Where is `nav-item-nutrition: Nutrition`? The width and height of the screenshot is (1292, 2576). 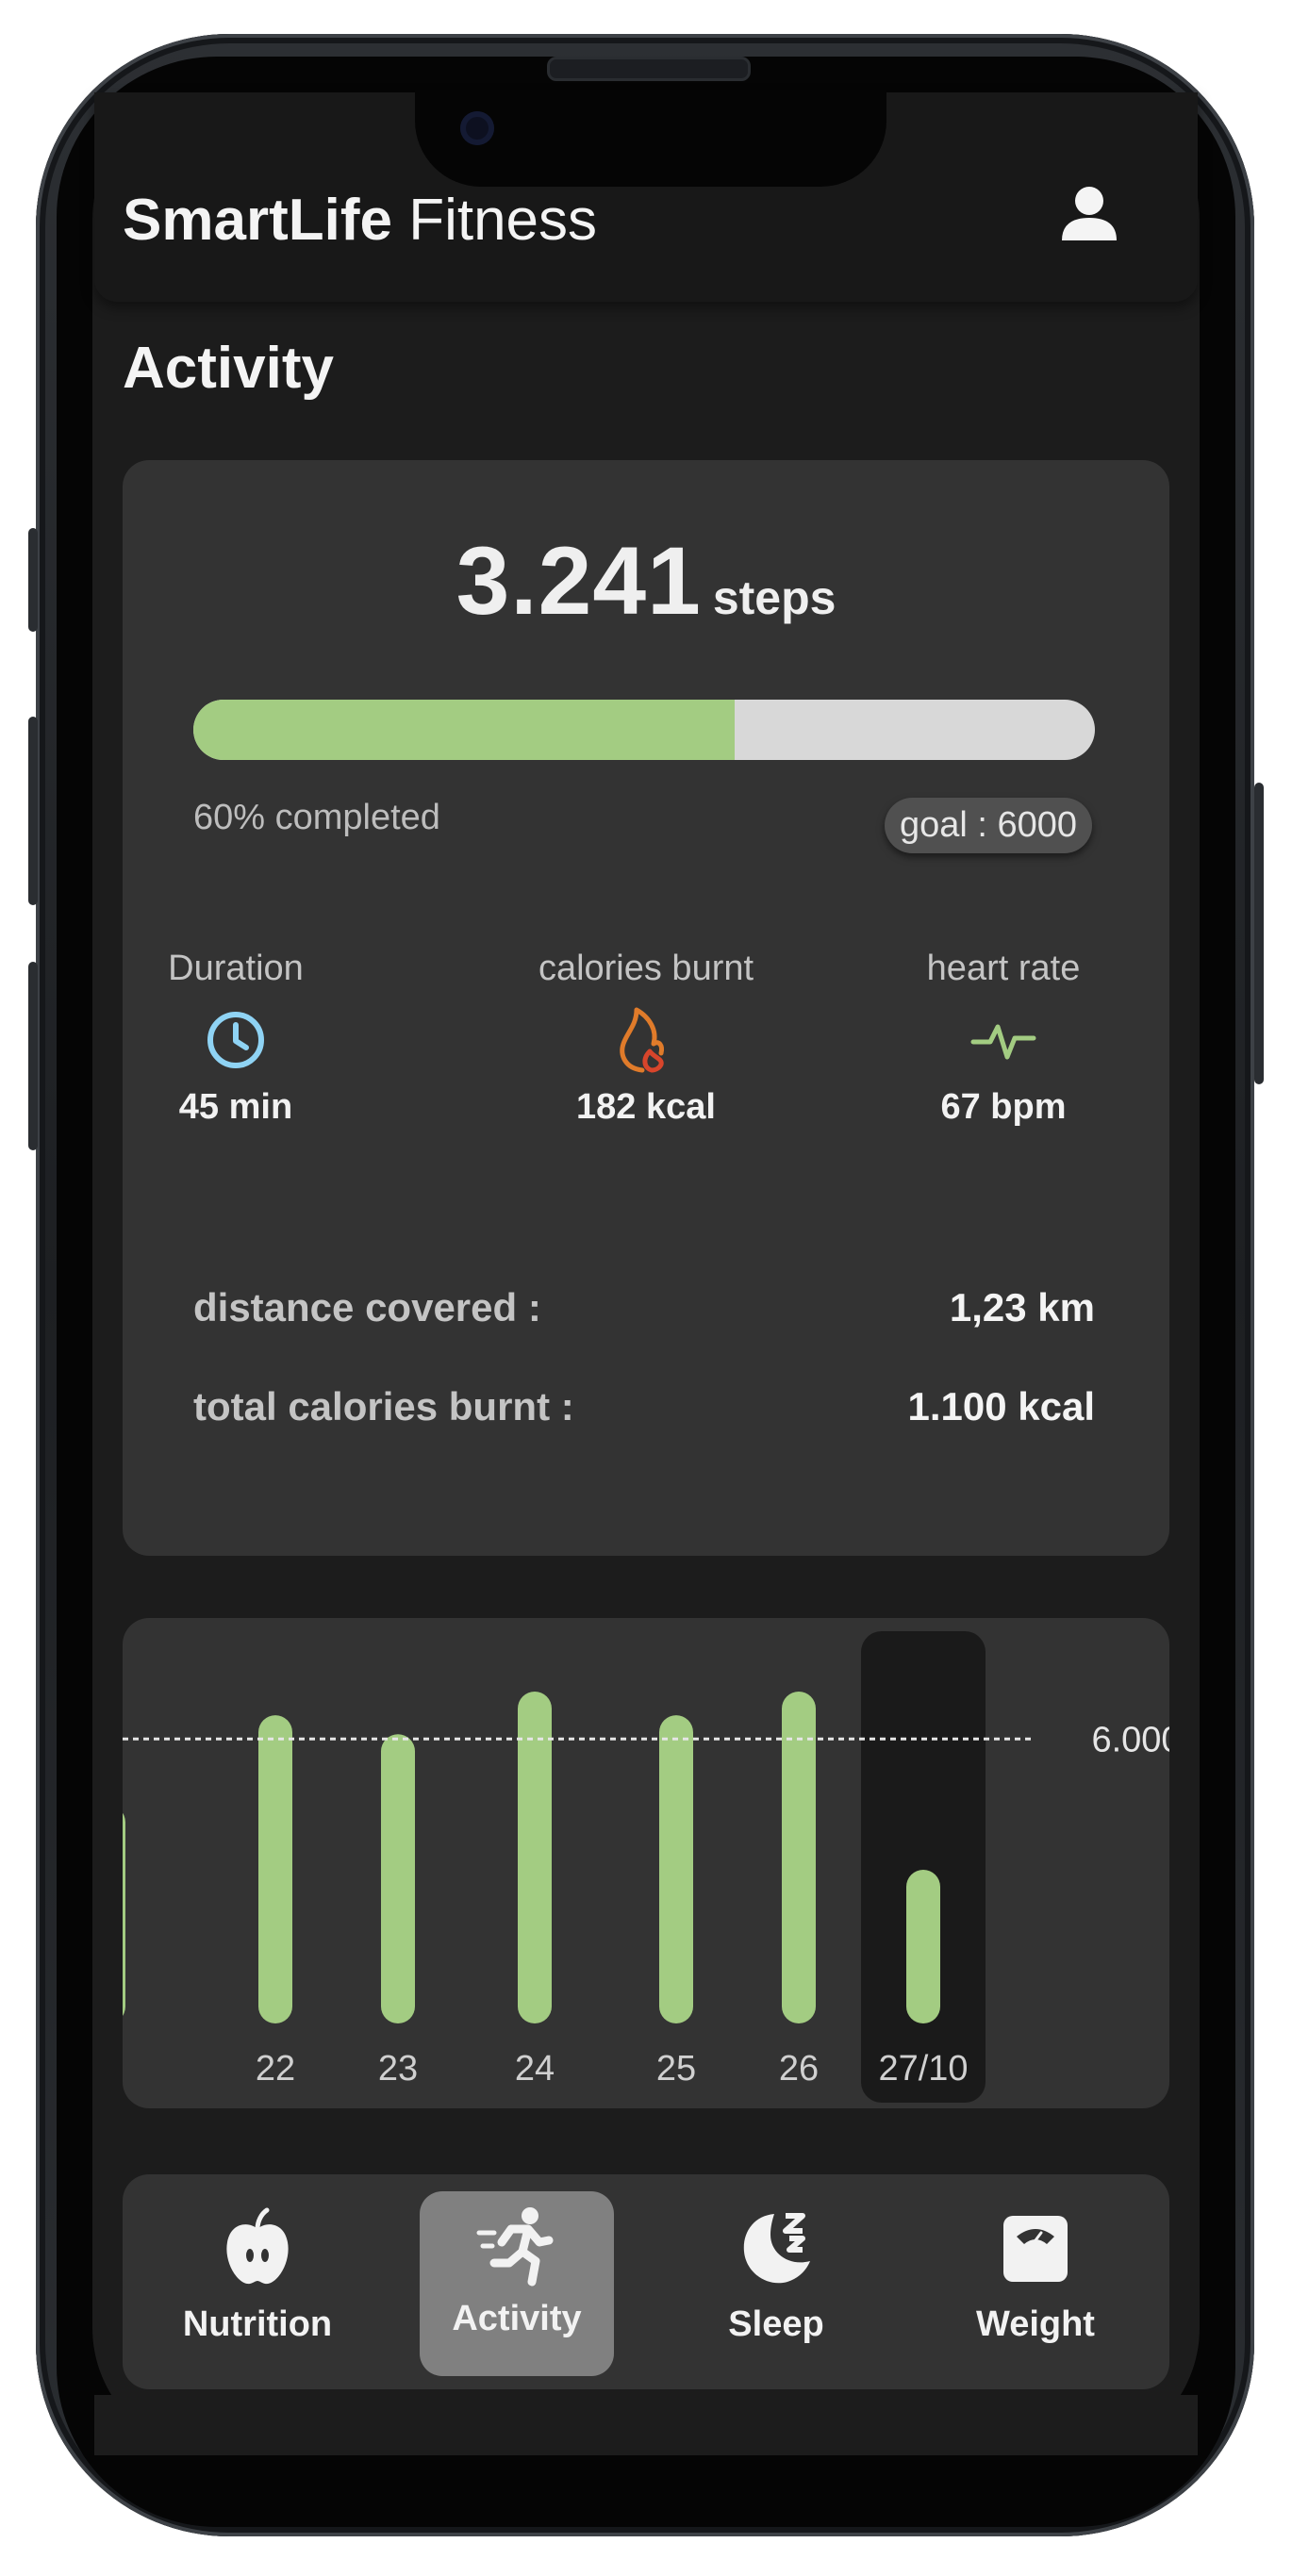
nav-item-nutrition: Nutrition is located at coordinates (257, 2283).